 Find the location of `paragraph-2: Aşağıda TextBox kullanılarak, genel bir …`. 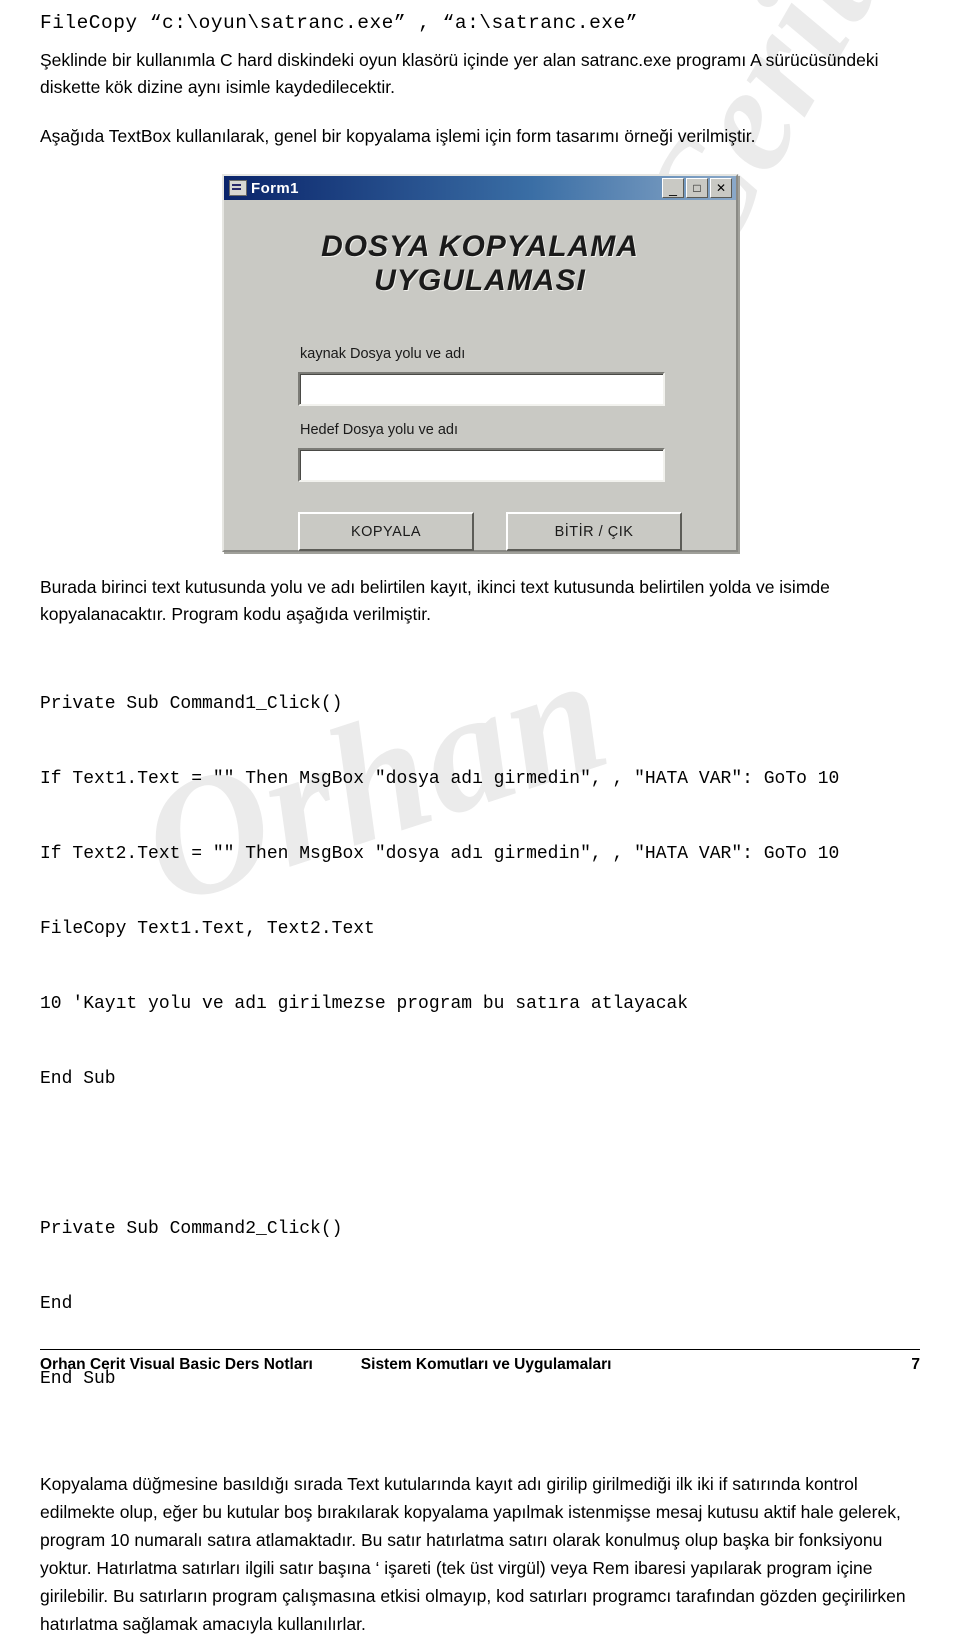

paragraph-2: Aşağıda TextBox kullanılarak, genel bir … is located at coordinates (398, 136).